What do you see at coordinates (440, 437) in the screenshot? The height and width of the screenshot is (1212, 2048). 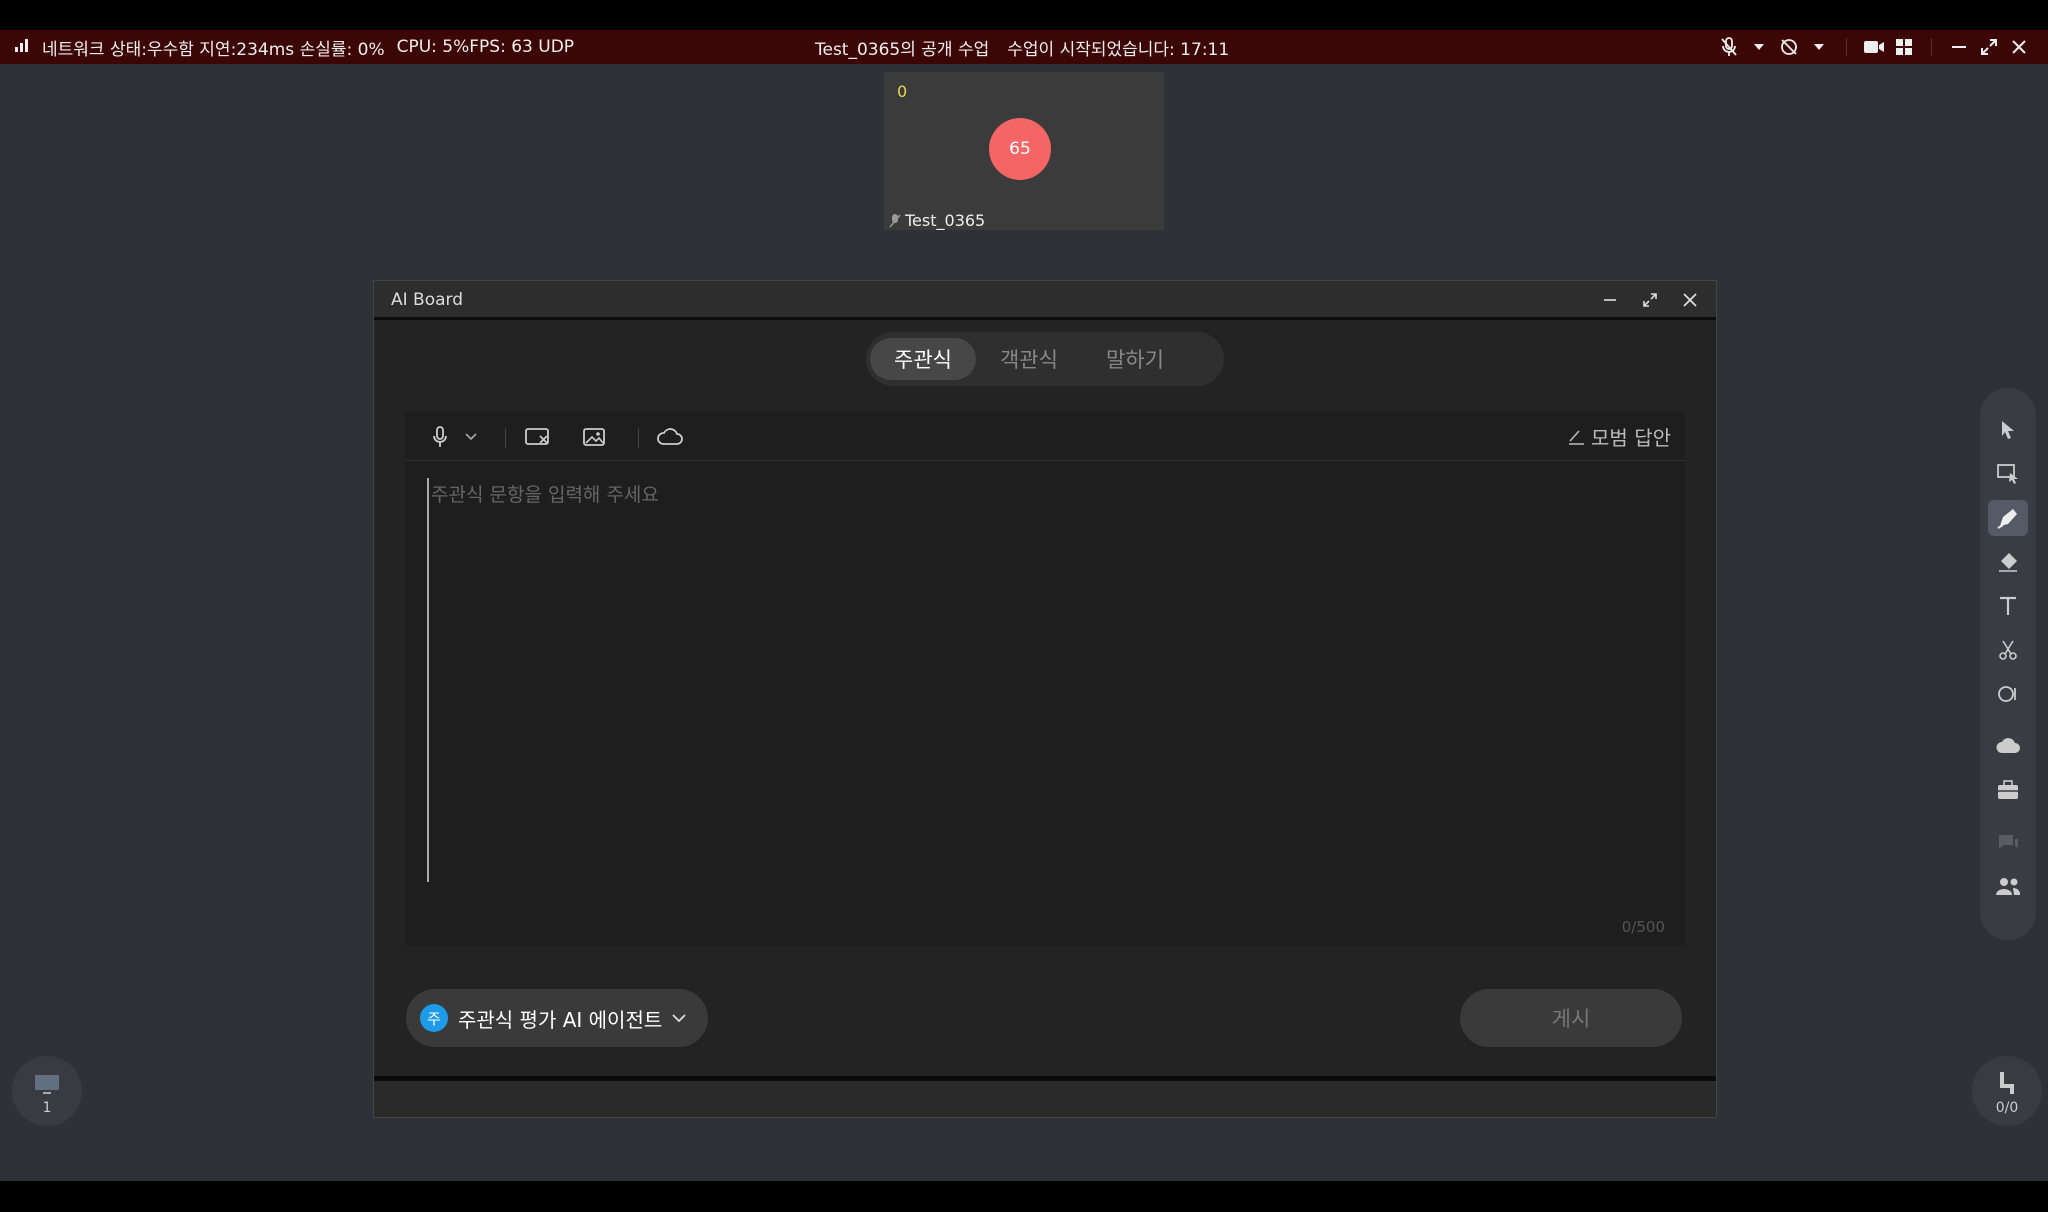 I see `microphone-icon` at bounding box center [440, 437].